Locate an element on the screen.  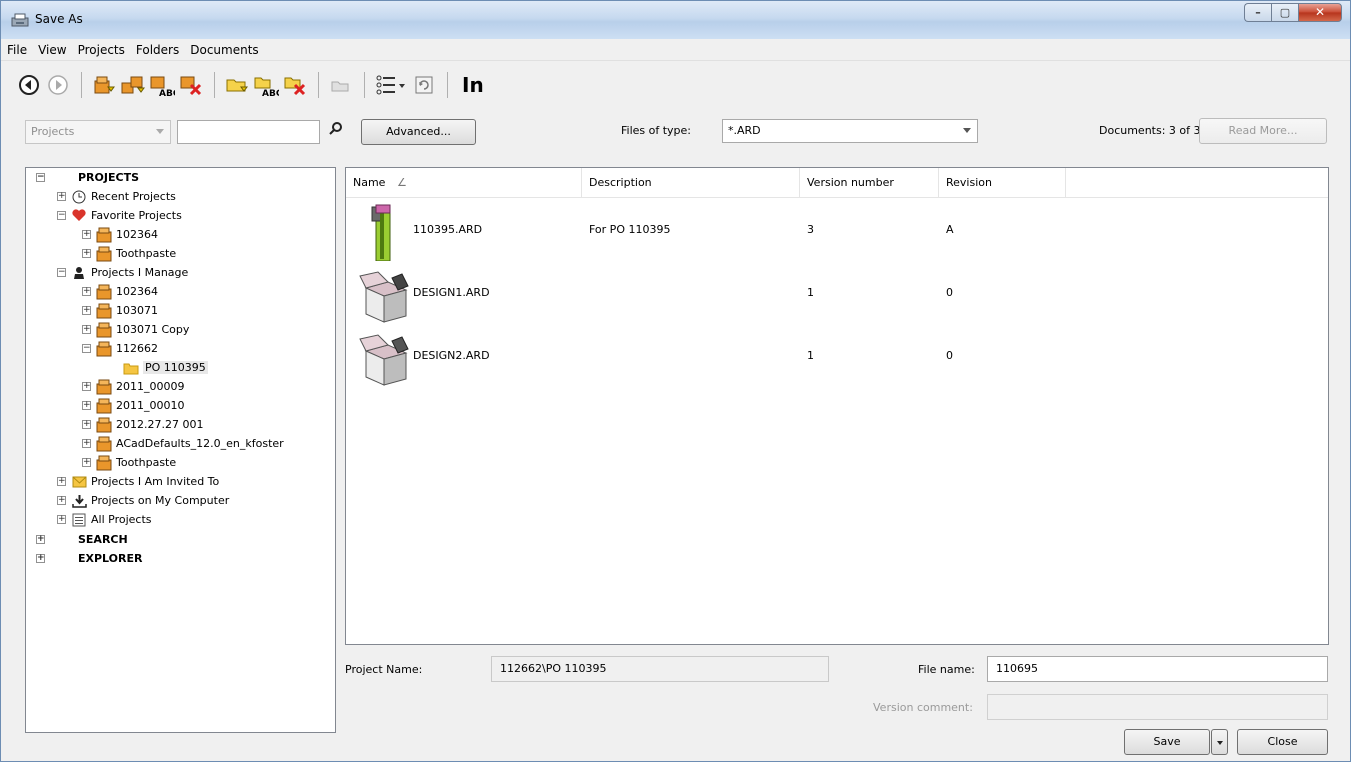
search-scope-dropdown: Projects is located at coordinates (98, 132).